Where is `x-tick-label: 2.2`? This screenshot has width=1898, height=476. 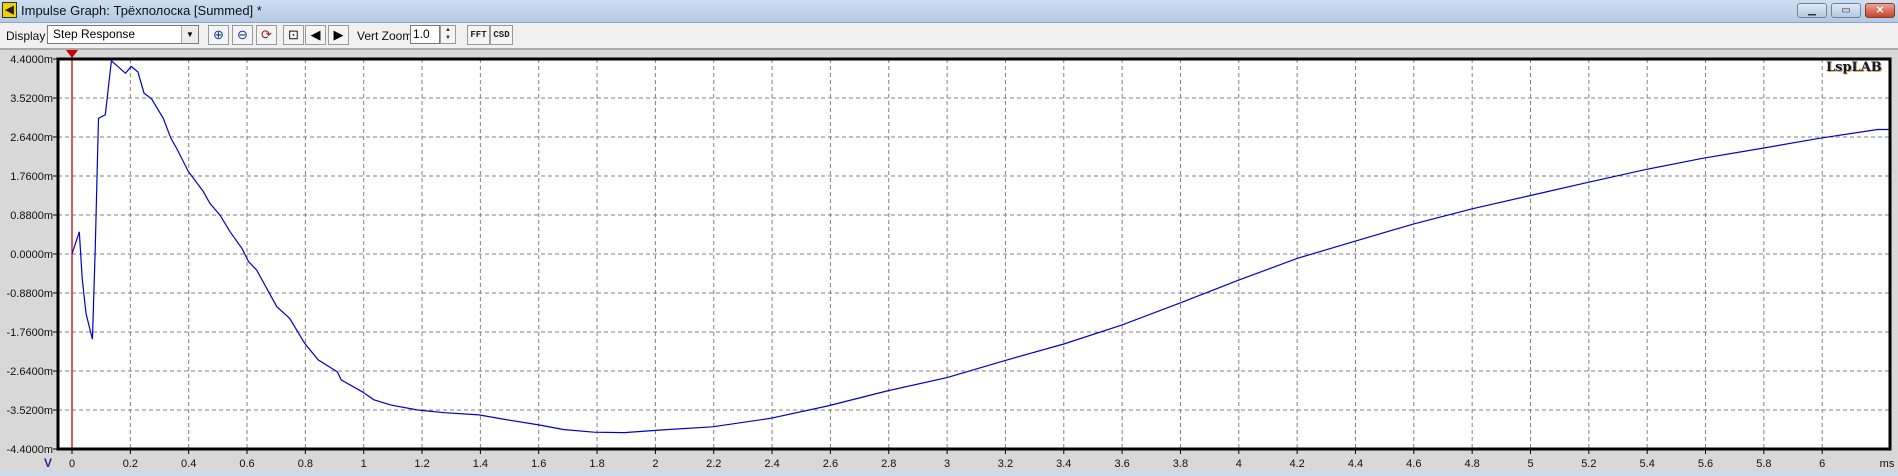
x-tick-label: 2.2 is located at coordinates (713, 464).